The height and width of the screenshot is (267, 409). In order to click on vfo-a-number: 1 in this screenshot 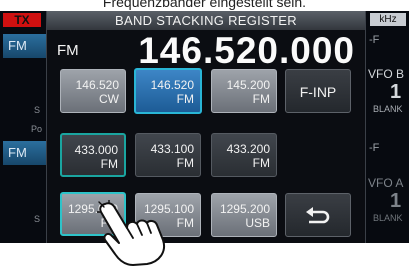, I will do `click(396, 201)`.